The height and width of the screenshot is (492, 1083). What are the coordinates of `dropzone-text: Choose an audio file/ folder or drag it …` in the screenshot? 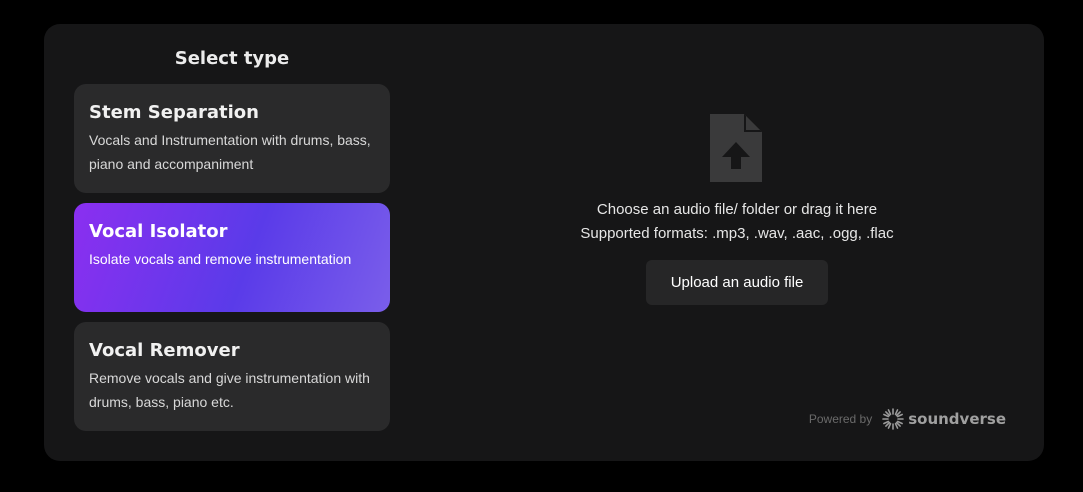 It's located at (736, 222).